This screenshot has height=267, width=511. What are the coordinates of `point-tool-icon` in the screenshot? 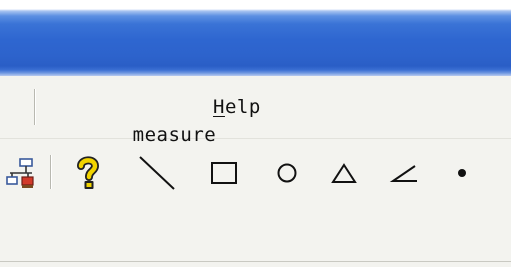 It's located at (462, 173).